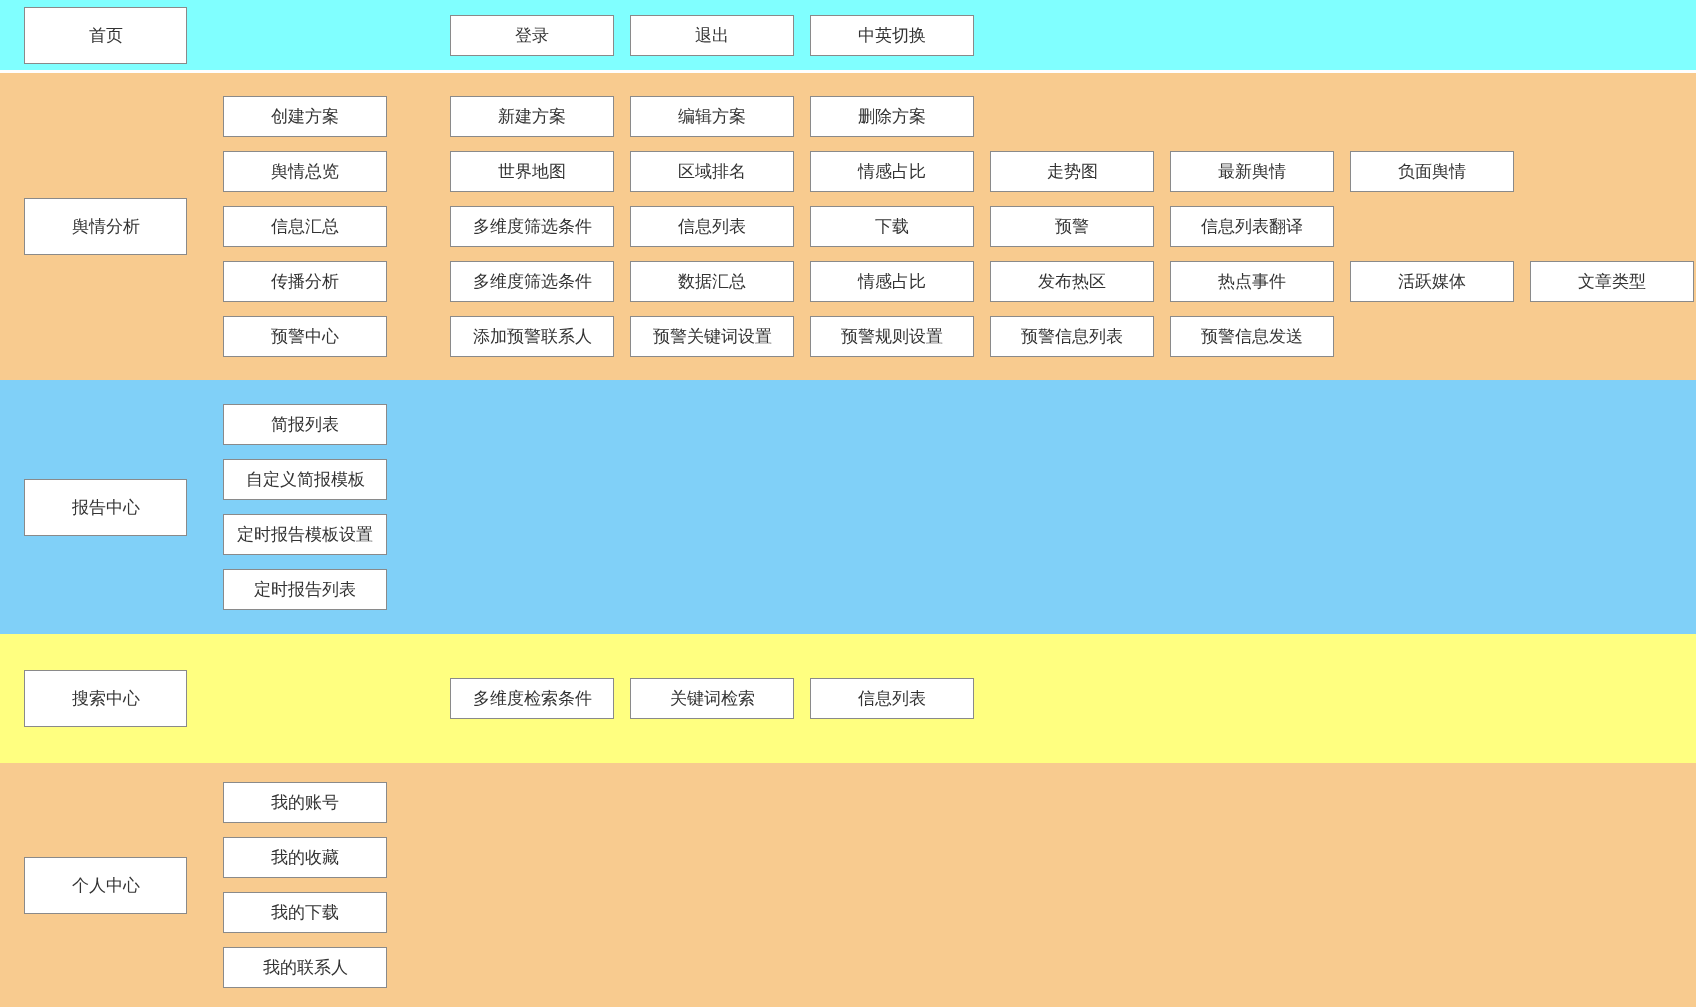 The width and height of the screenshot is (1696, 1007). Describe the element at coordinates (105, 35) in the screenshot. I see `module-box: 首页` at that location.